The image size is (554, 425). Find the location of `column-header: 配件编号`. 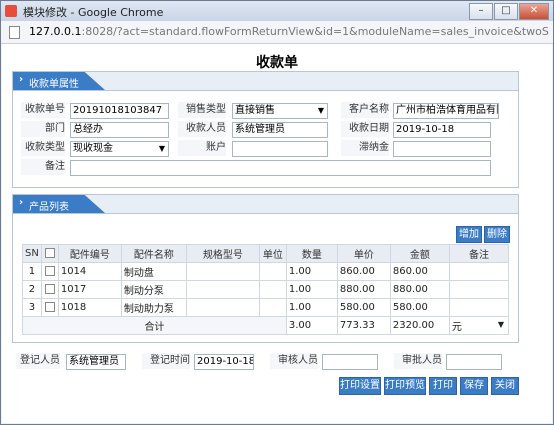

column-header: 配件编号 is located at coordinates (89, 253).